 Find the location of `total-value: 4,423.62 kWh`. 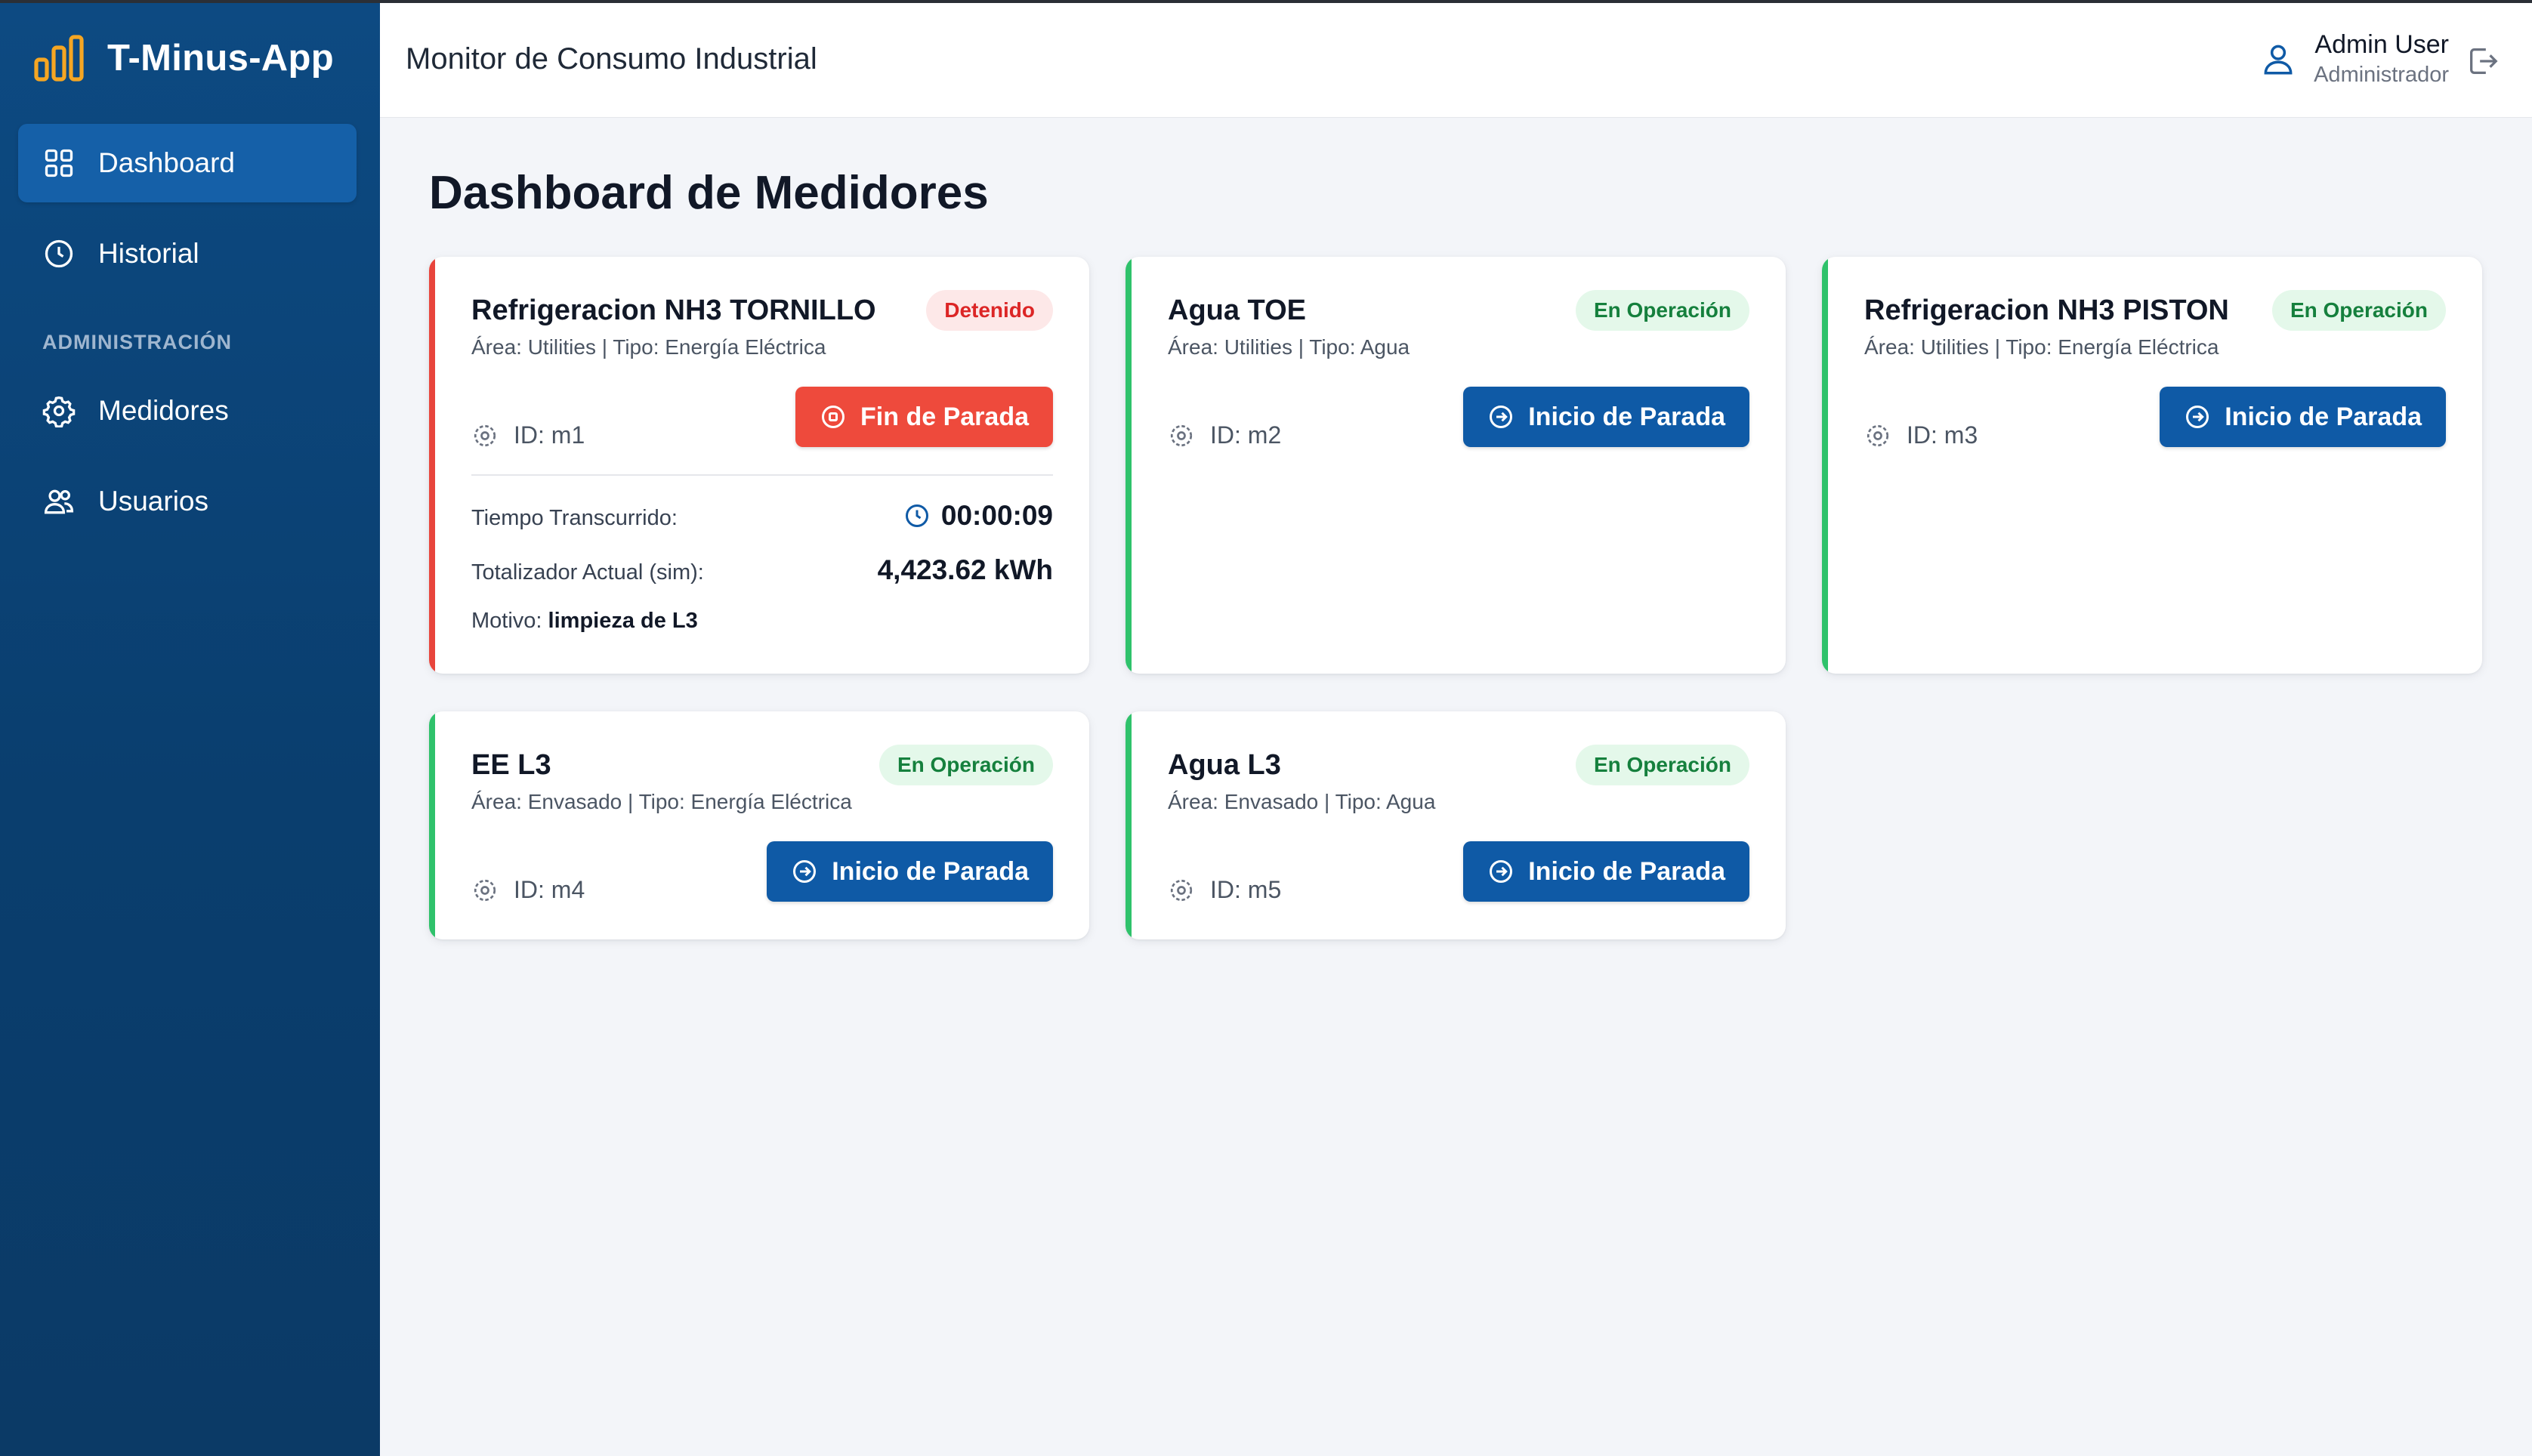

total-value: 4,423.62 kWh is located at coordinates (965, 569).